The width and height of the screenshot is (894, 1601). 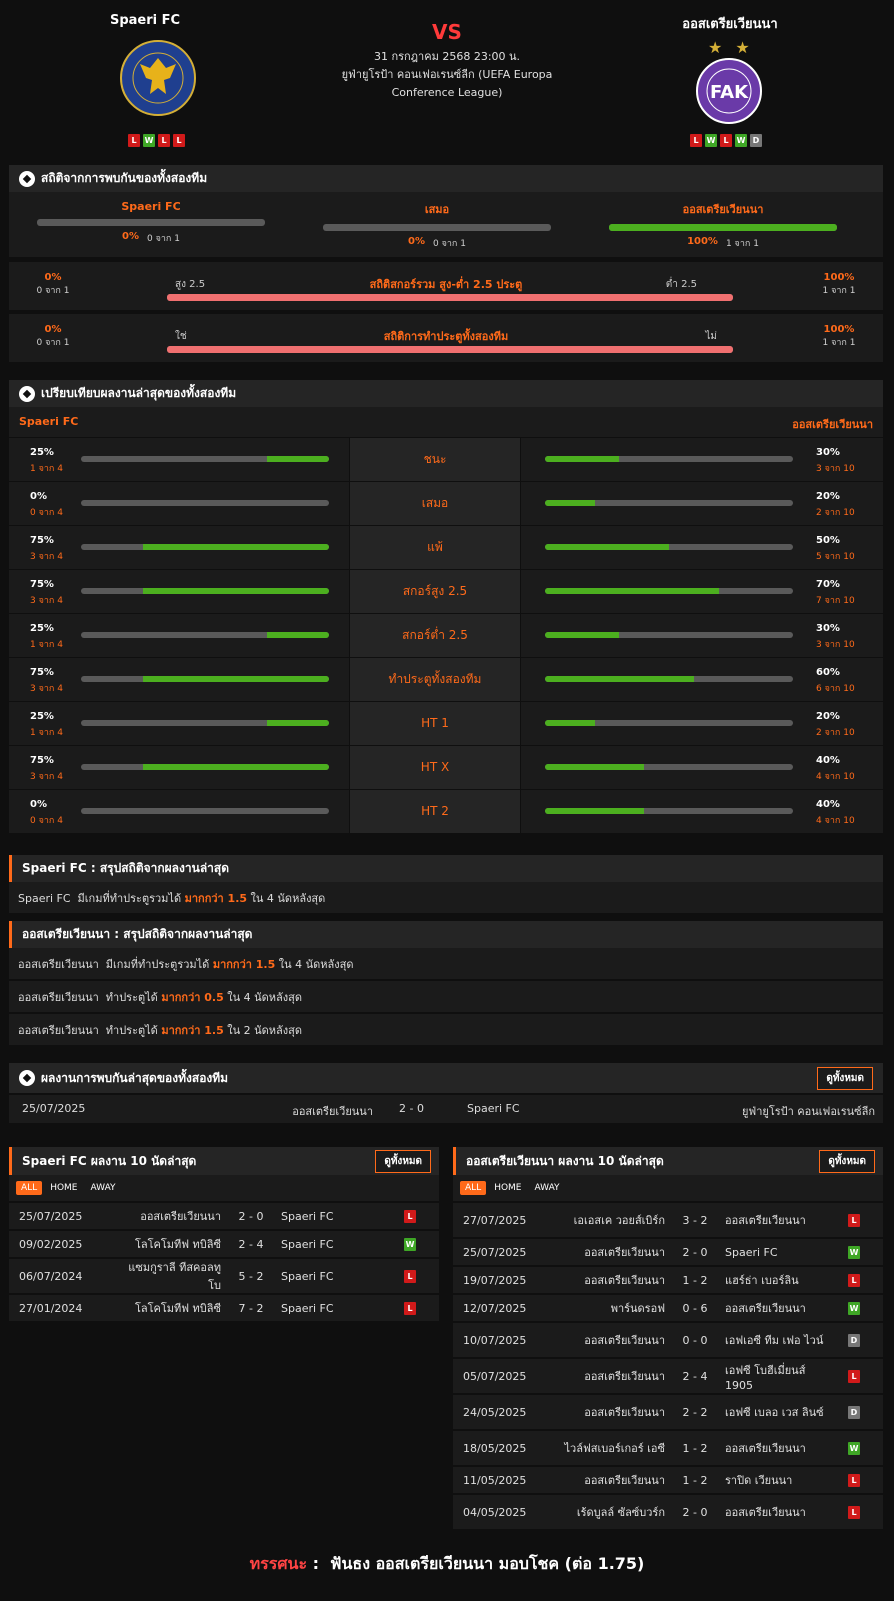 I want to click on match-score: 3 - 2, so click(x=695, y=1220).